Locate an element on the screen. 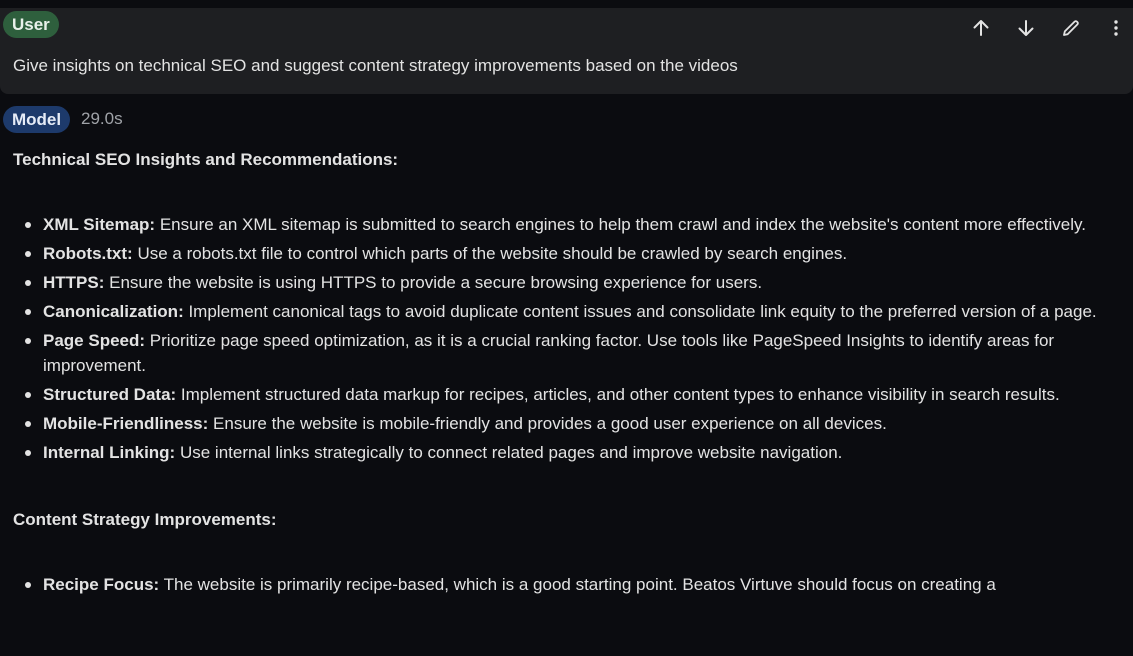 The image size is (1133, 656). arrow-down-icon is located at coordinates (1026, 28).